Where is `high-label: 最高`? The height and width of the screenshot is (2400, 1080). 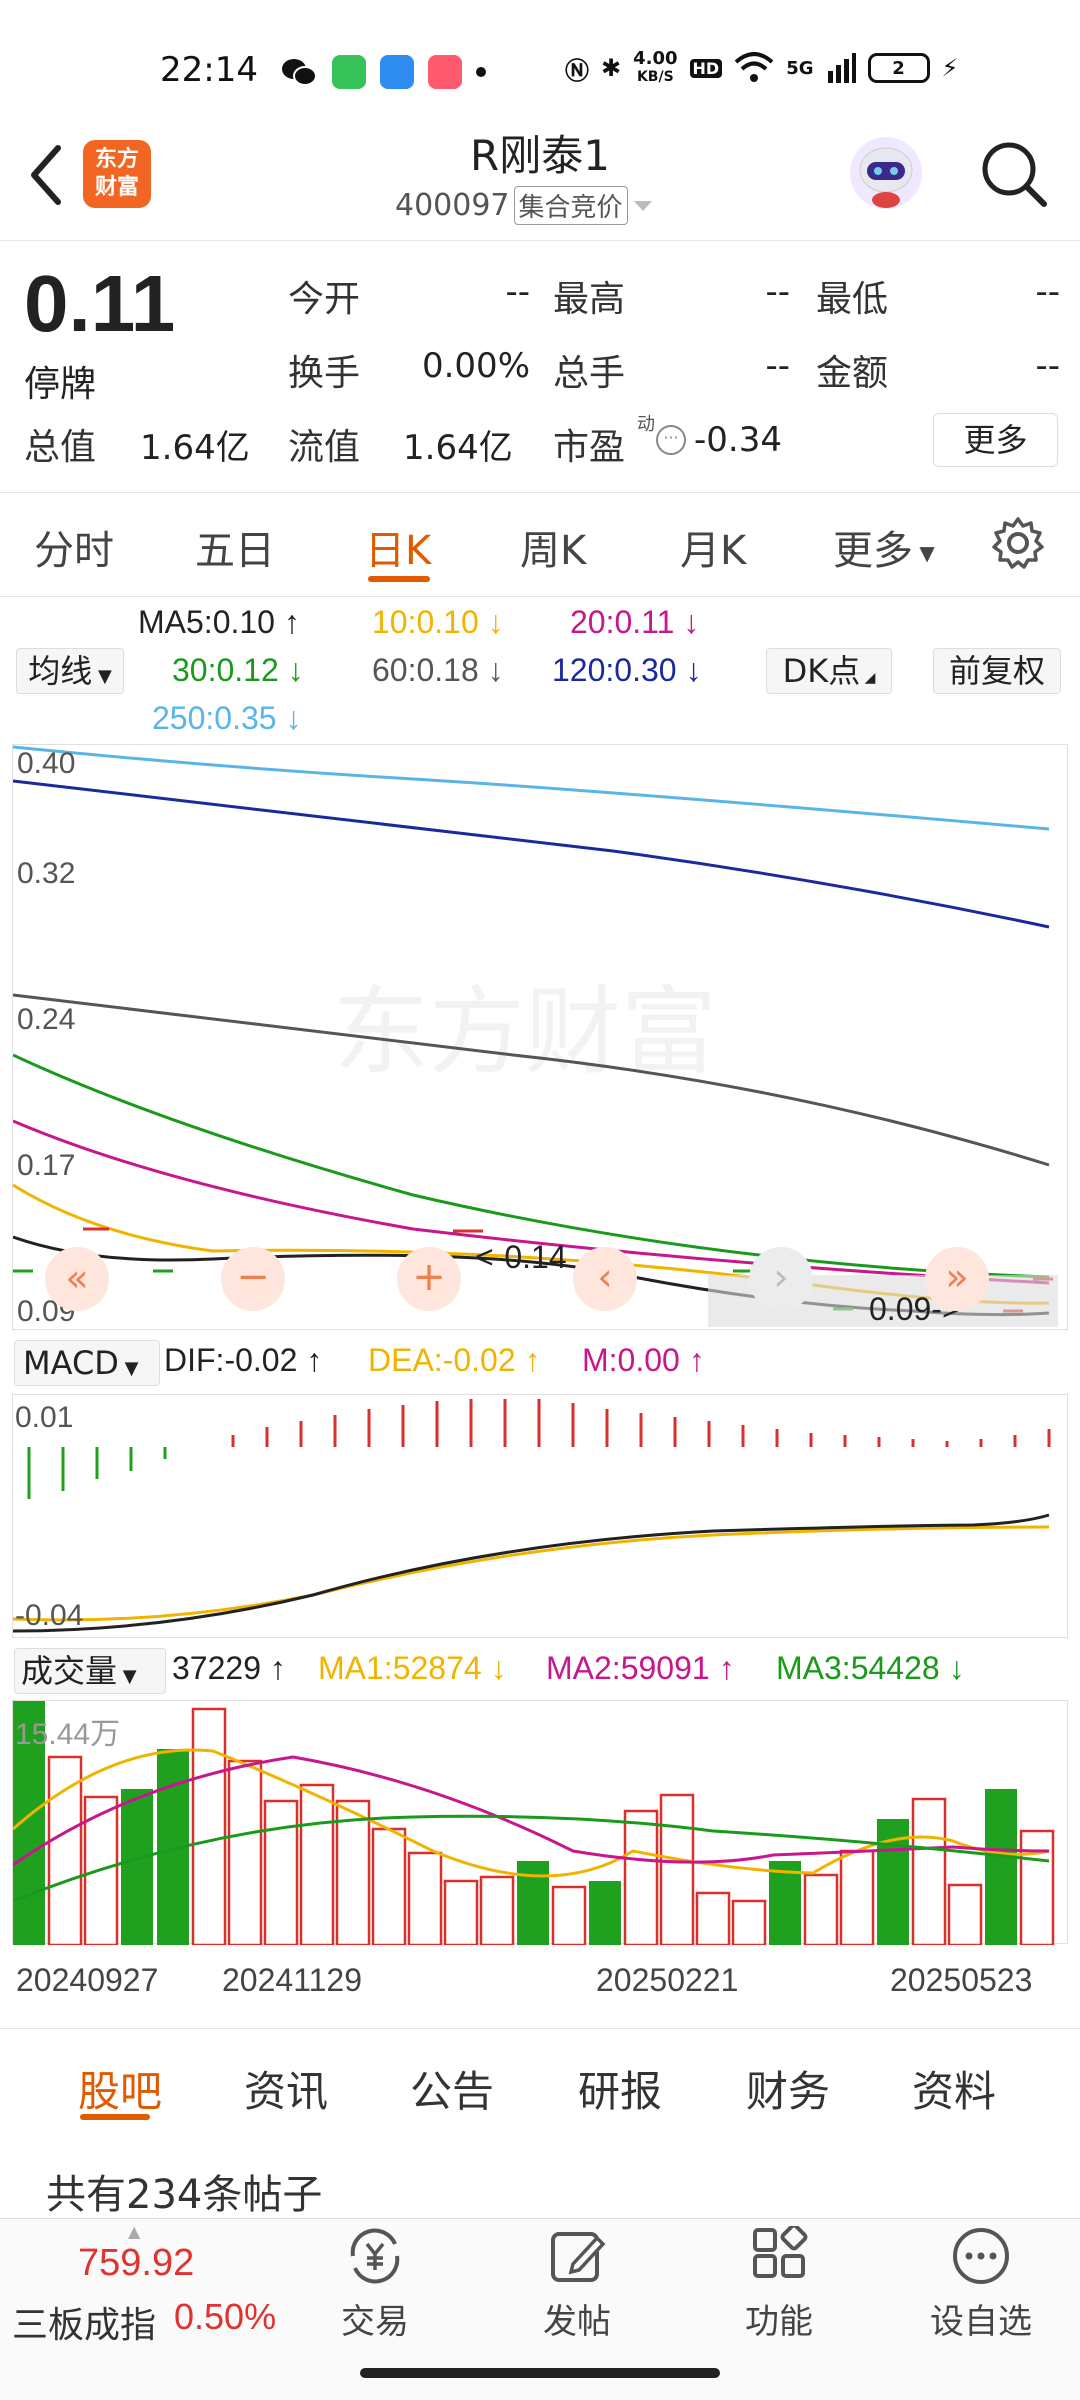
high-label: 最高 is located at coordinates (589, 299).